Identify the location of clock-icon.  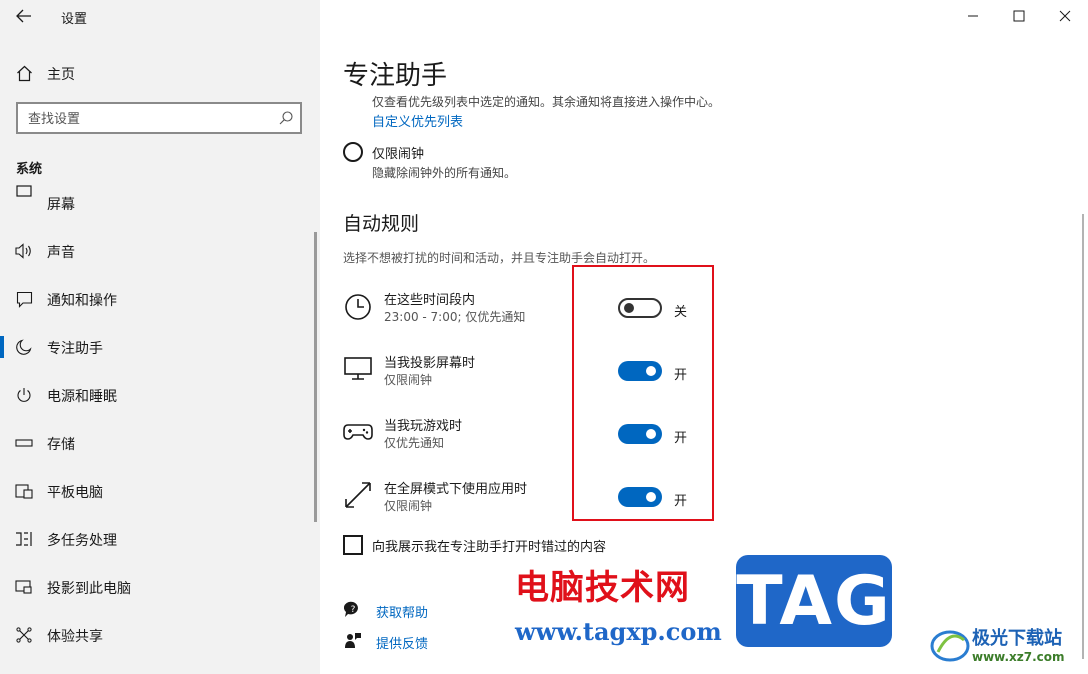
(358, 307).